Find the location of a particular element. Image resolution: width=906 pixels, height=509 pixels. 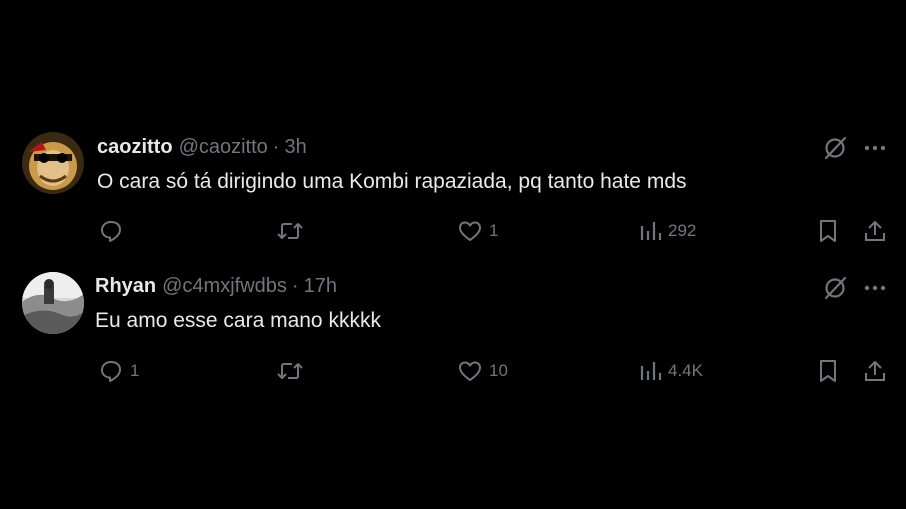

user-handle: @c4mxjfwdbs is located at coordinates (224, 286).